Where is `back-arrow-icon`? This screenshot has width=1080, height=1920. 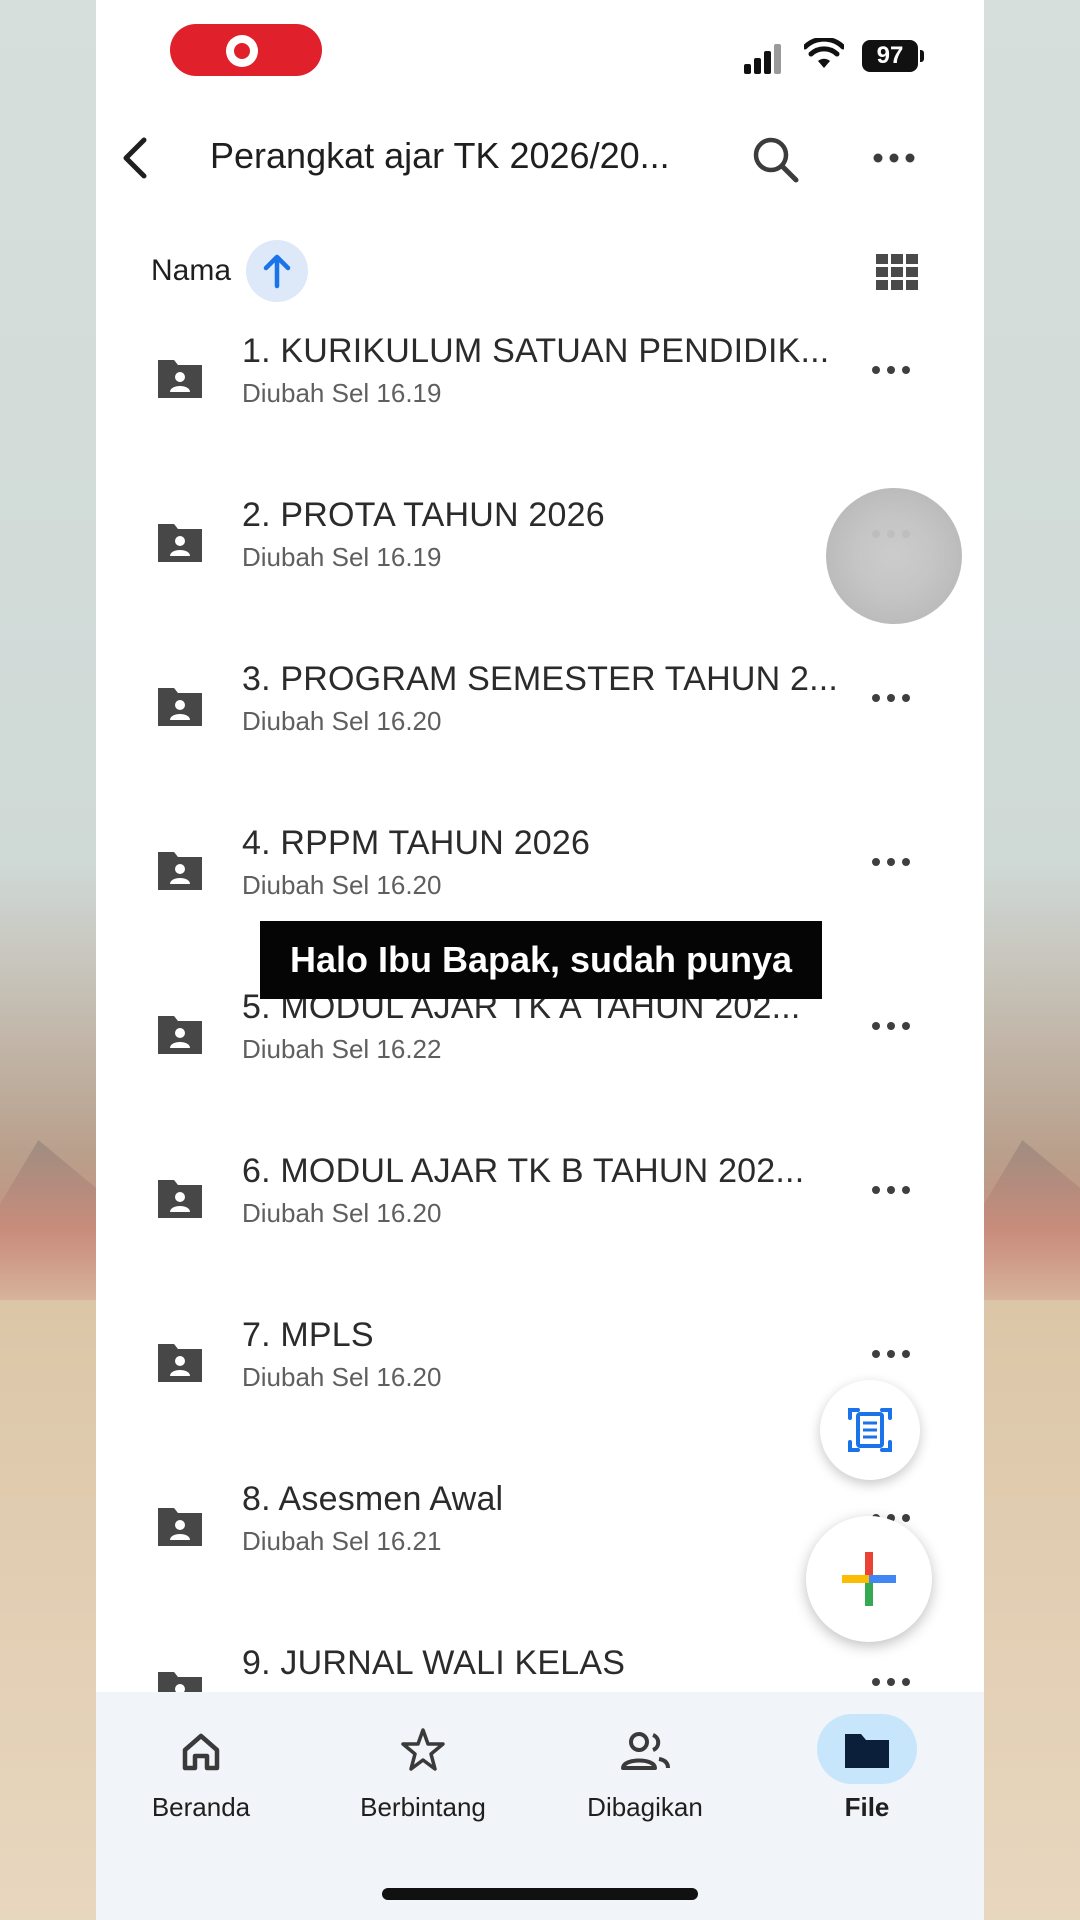 back-arrow-icon is located at coordinates (138, 158).